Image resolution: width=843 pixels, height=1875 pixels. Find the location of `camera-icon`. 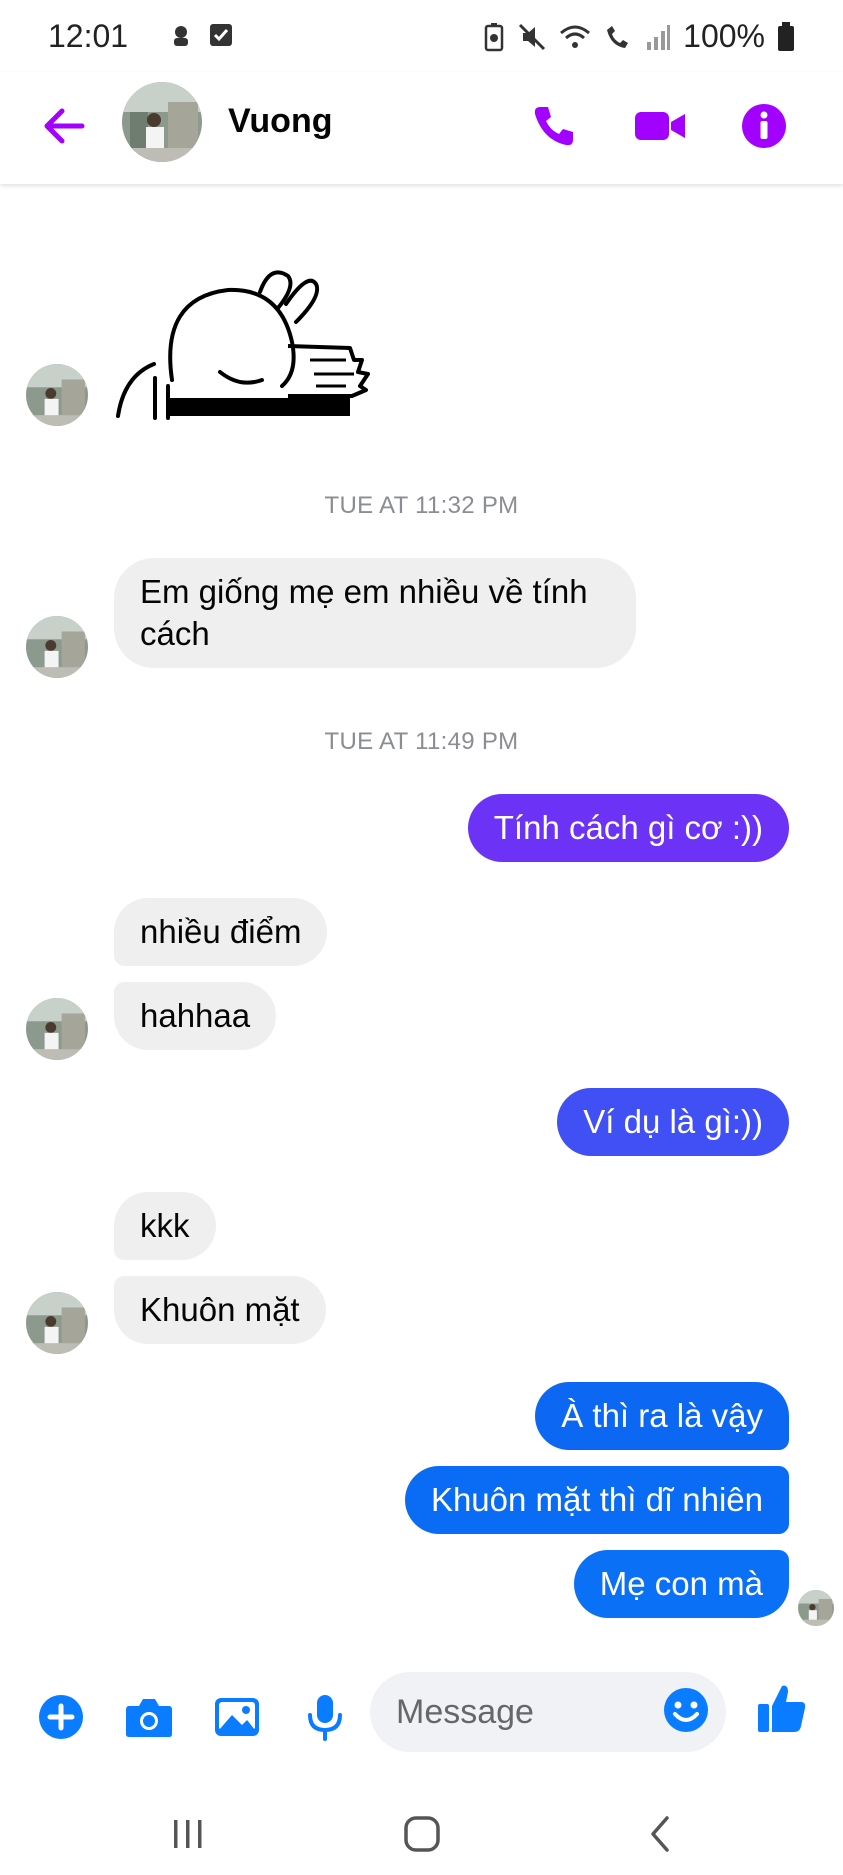

camera-icon is located at coordinates (149, 1718).